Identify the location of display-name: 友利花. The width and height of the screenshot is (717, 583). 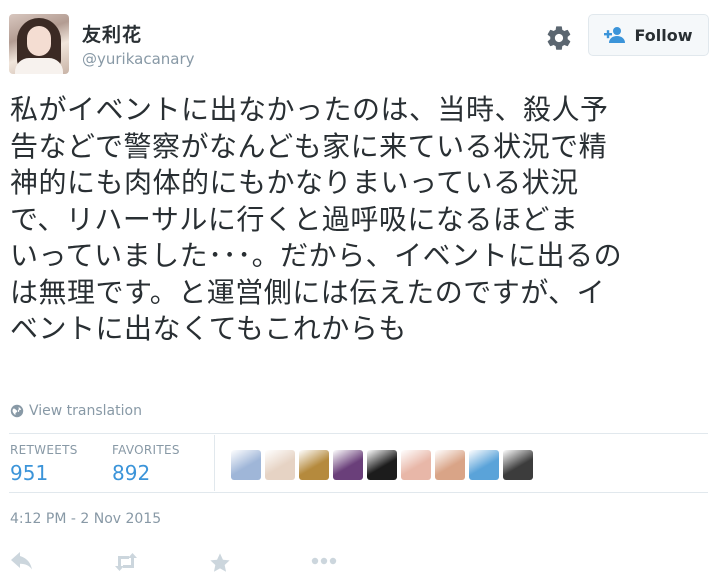
(112, 33).